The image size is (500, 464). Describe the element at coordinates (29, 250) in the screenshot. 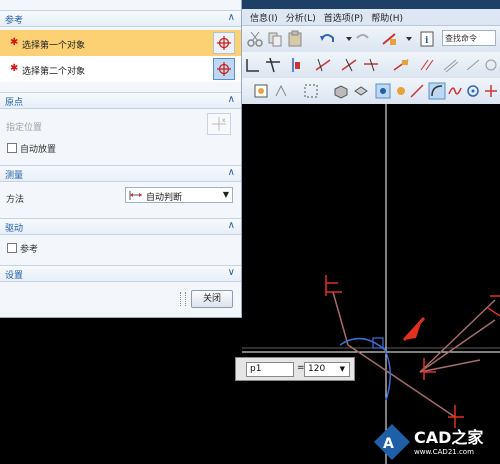

I see `reference-checkbox-label: 参考` at that location.